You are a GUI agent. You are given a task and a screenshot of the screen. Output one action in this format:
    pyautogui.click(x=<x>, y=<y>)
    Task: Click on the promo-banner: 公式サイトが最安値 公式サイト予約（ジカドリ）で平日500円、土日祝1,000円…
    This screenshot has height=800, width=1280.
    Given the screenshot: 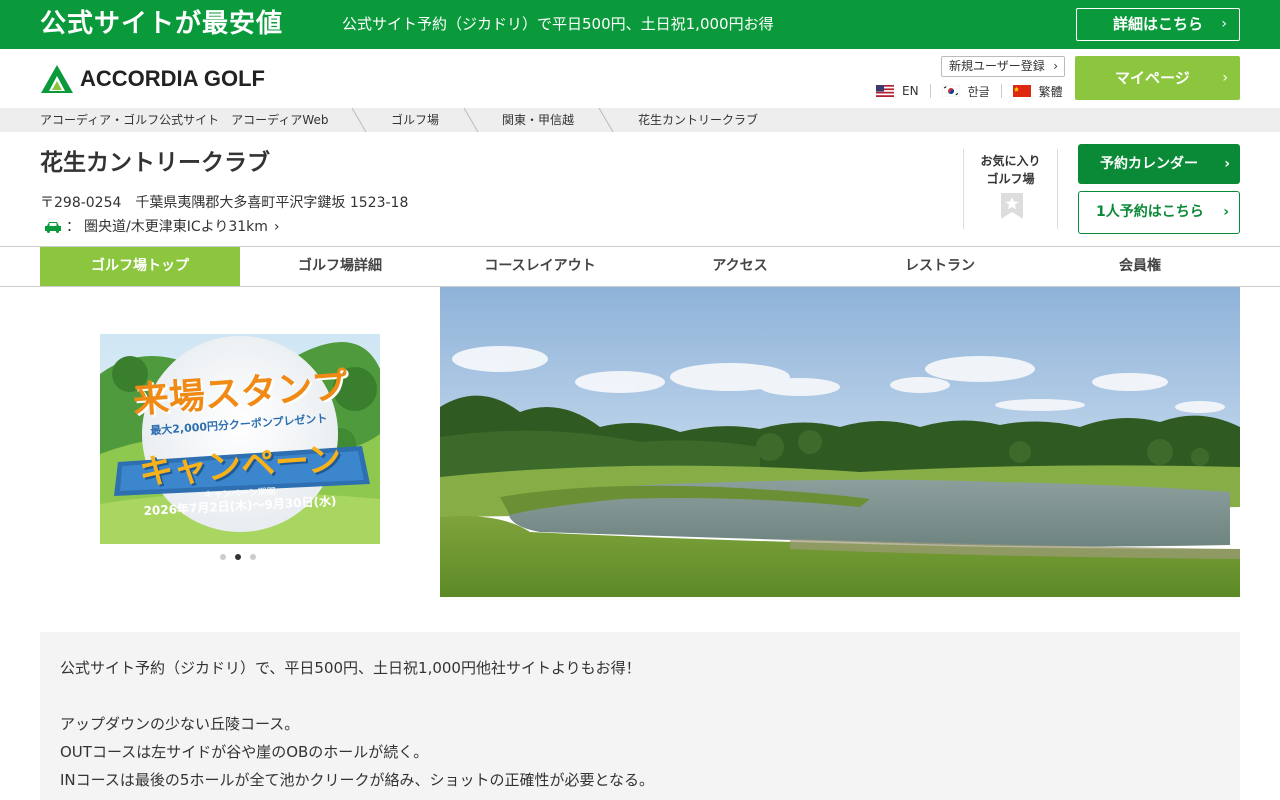 What is the action you would take?
    pyautogui.click(x=640, y=24)
    